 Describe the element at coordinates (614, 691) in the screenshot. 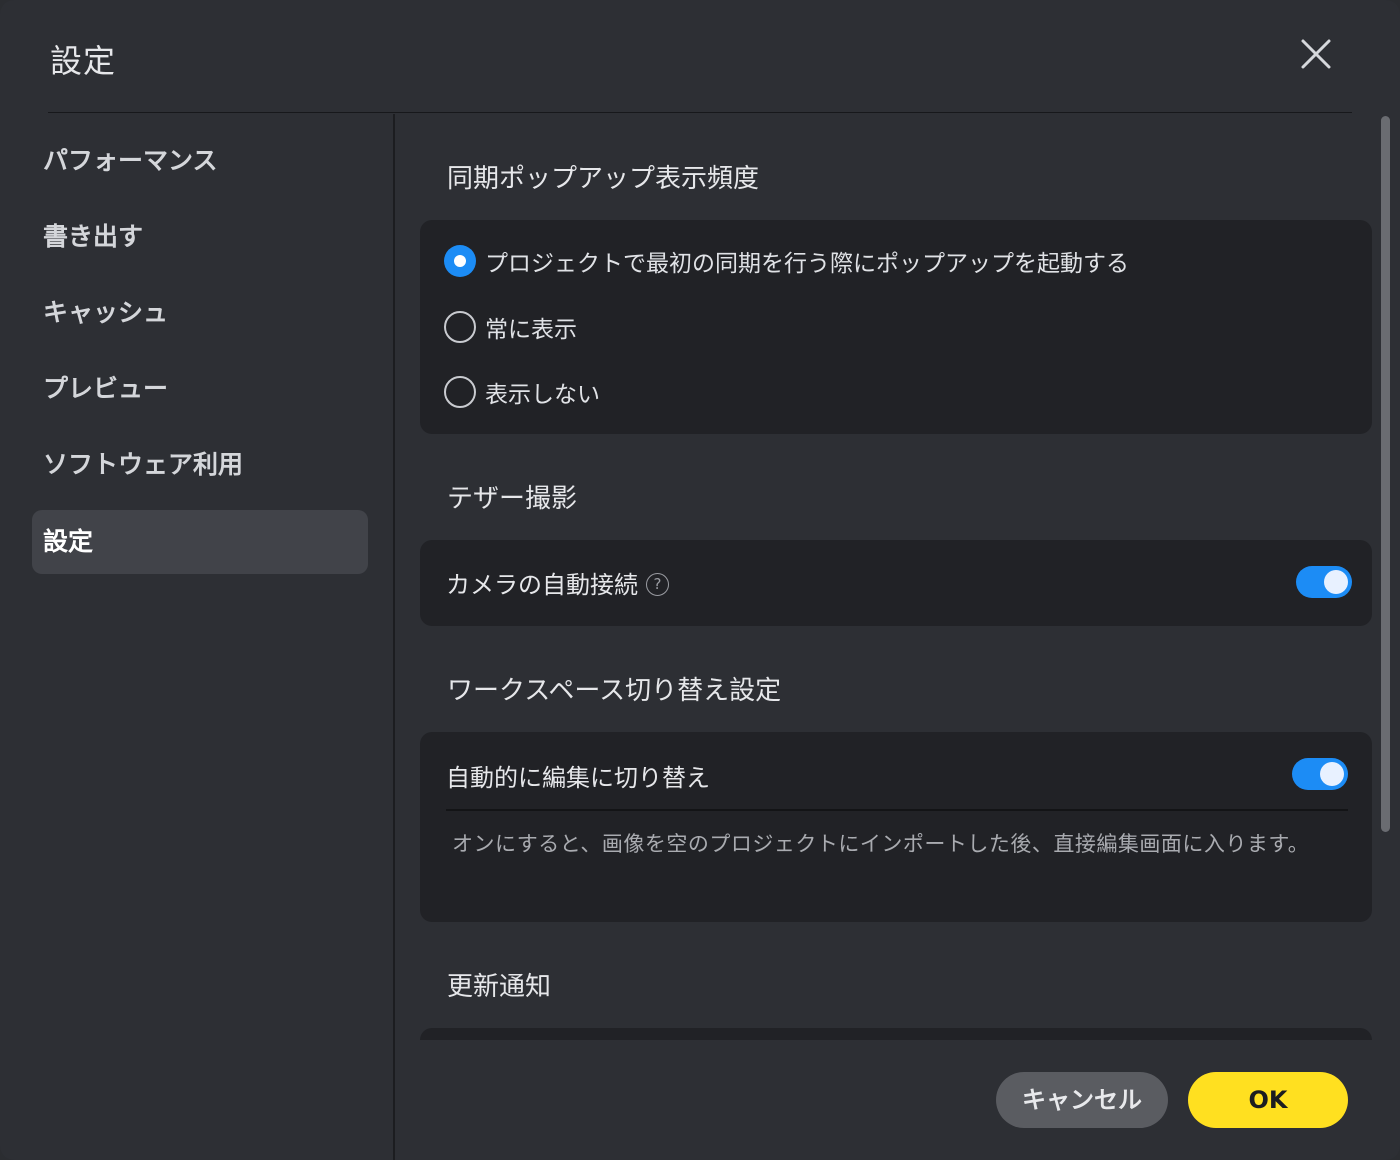

I see `workspace-section-title: ワークスペース切り替え設定` at that location.